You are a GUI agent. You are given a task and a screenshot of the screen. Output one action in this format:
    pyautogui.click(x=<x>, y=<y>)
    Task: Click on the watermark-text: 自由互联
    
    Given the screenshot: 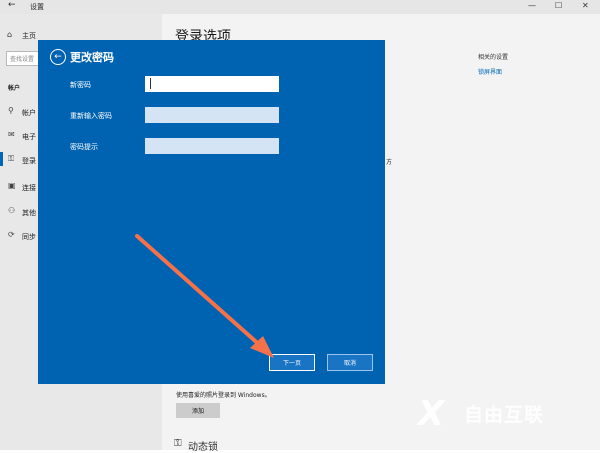 What is the action you would take?
    pyautogui.click(x=504, y=415)
    